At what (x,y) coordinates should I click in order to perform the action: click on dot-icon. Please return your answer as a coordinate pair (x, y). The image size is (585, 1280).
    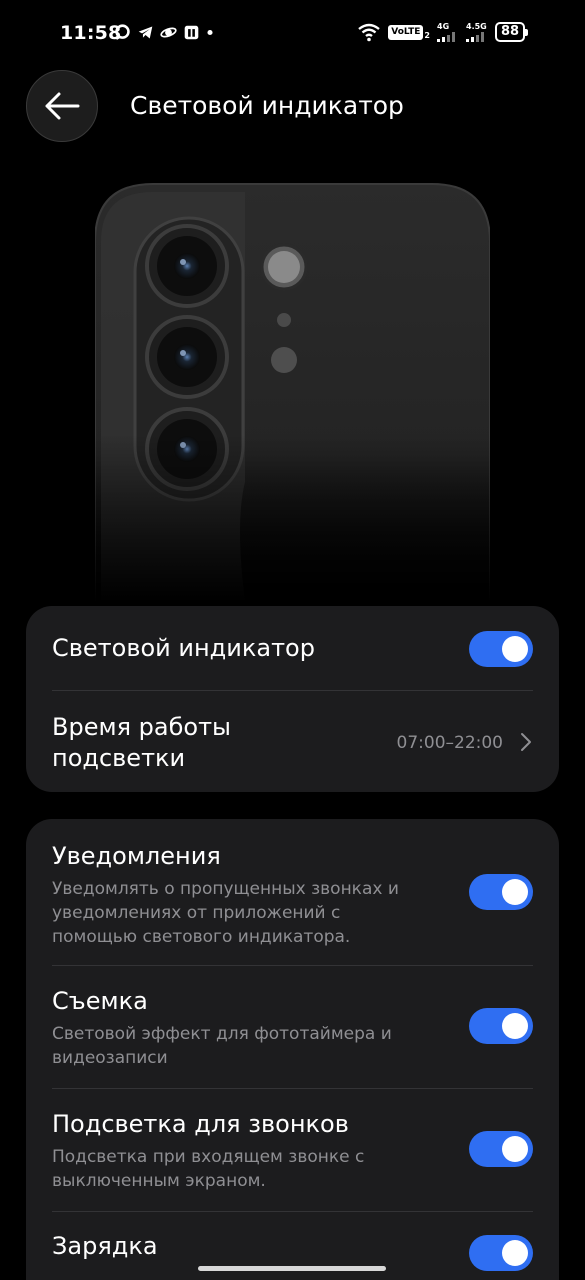
    Looking at the image, I should click on (210, 32).